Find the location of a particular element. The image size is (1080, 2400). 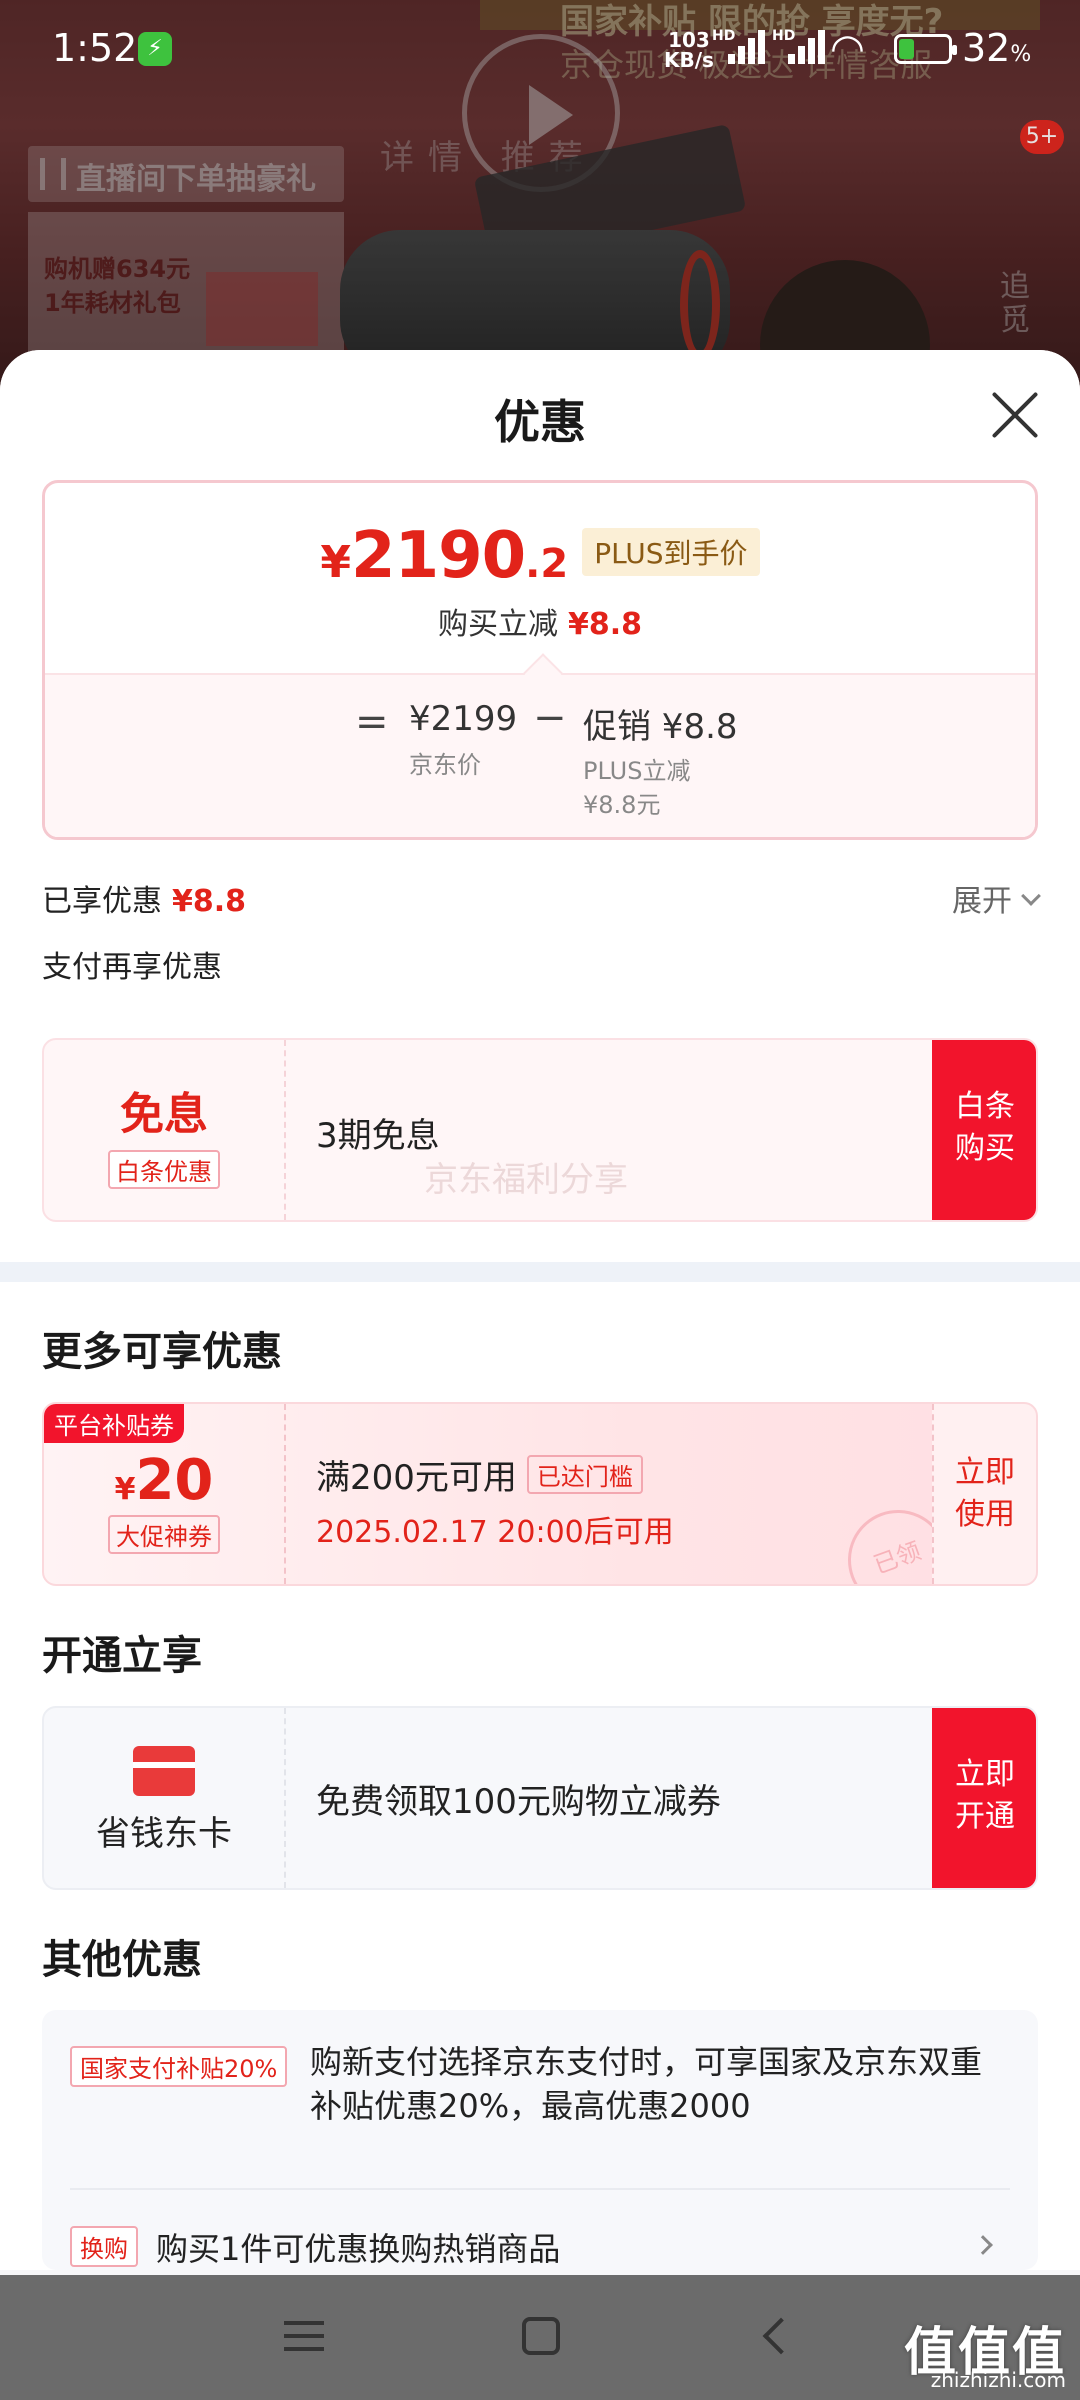

signal-icon-1: HD is located at coordinates (738, 46).